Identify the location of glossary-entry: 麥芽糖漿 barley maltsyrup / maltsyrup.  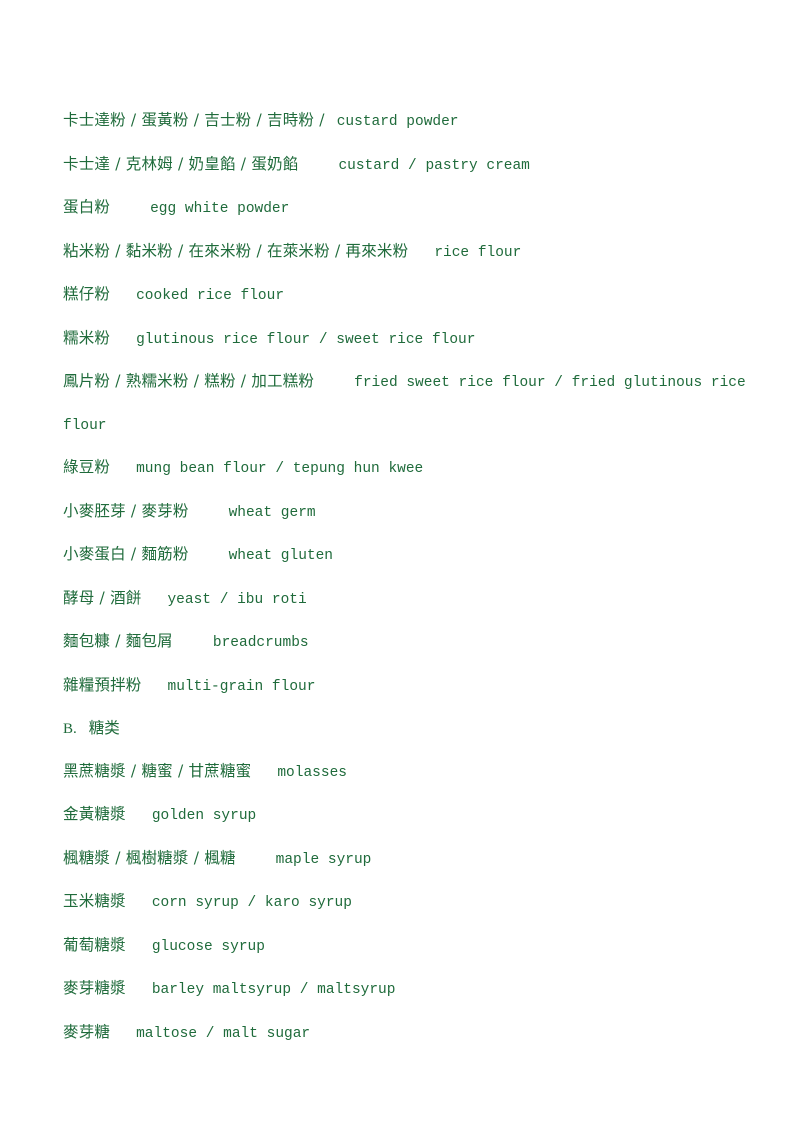
(408, 990).